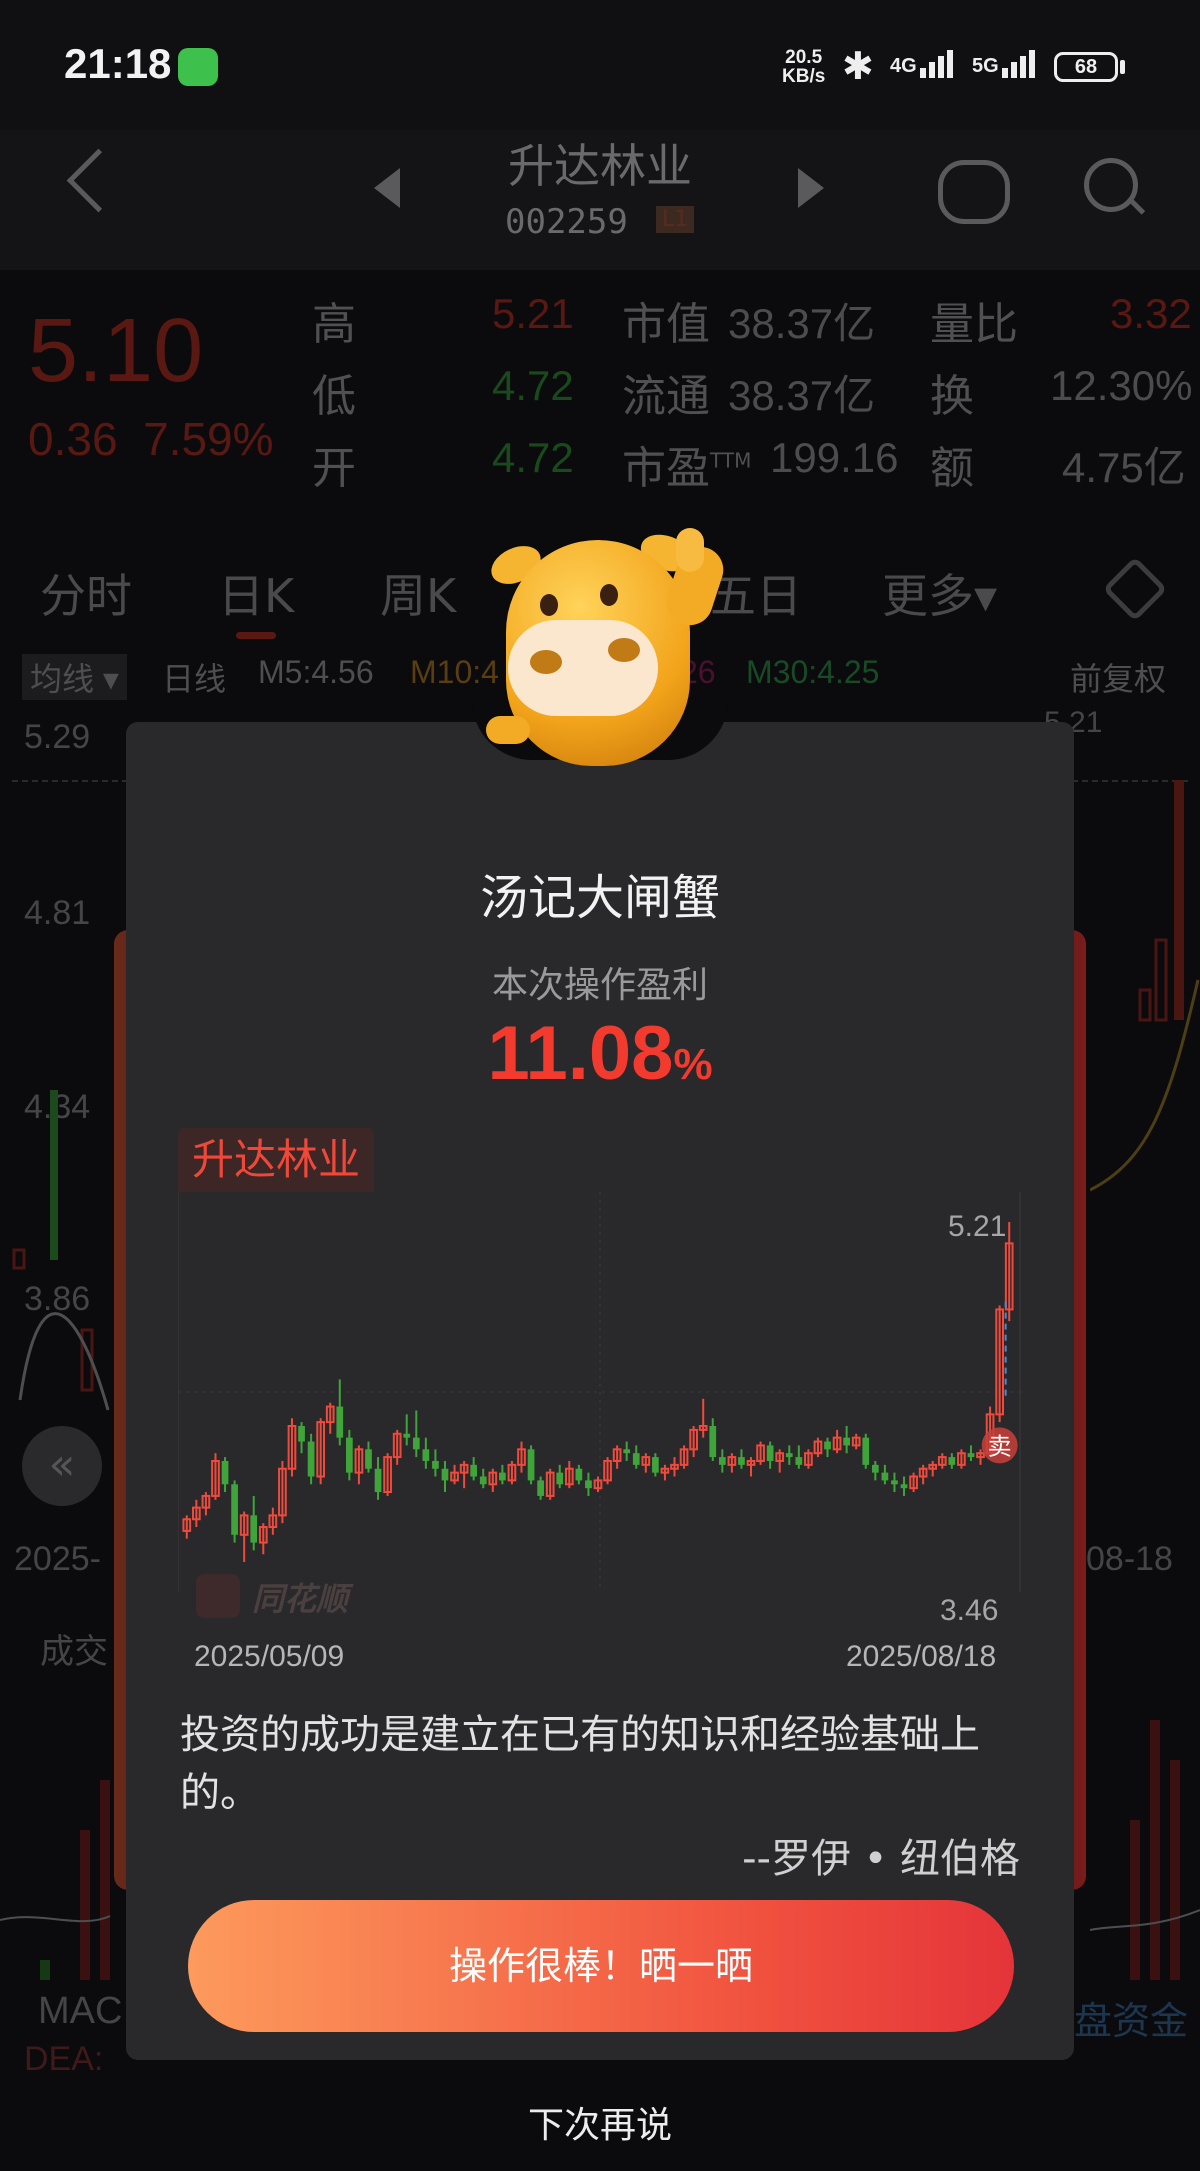  Describe the element at coordinates (300, 1599) in the screenshot. I see `watermark: 同花顺` at that location.